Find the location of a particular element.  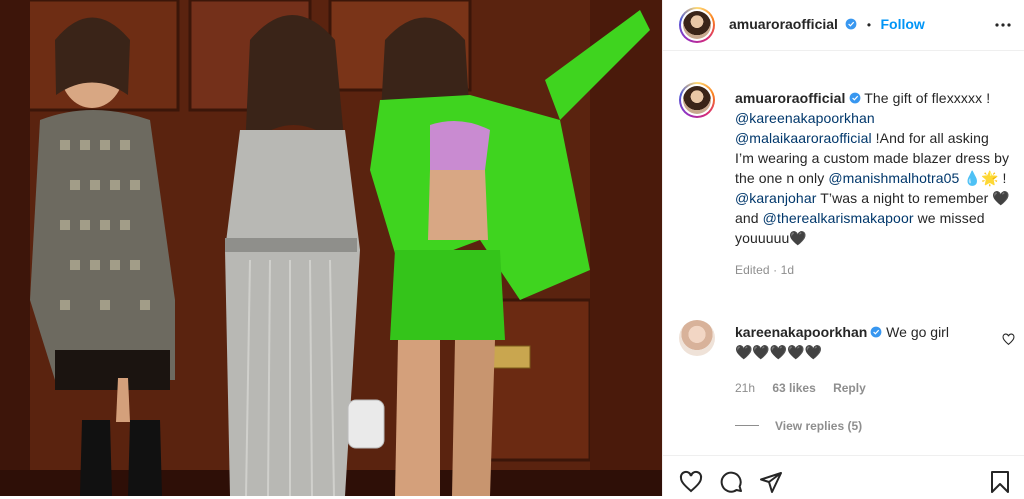

comment-icon is located at coordinates (731, 484).